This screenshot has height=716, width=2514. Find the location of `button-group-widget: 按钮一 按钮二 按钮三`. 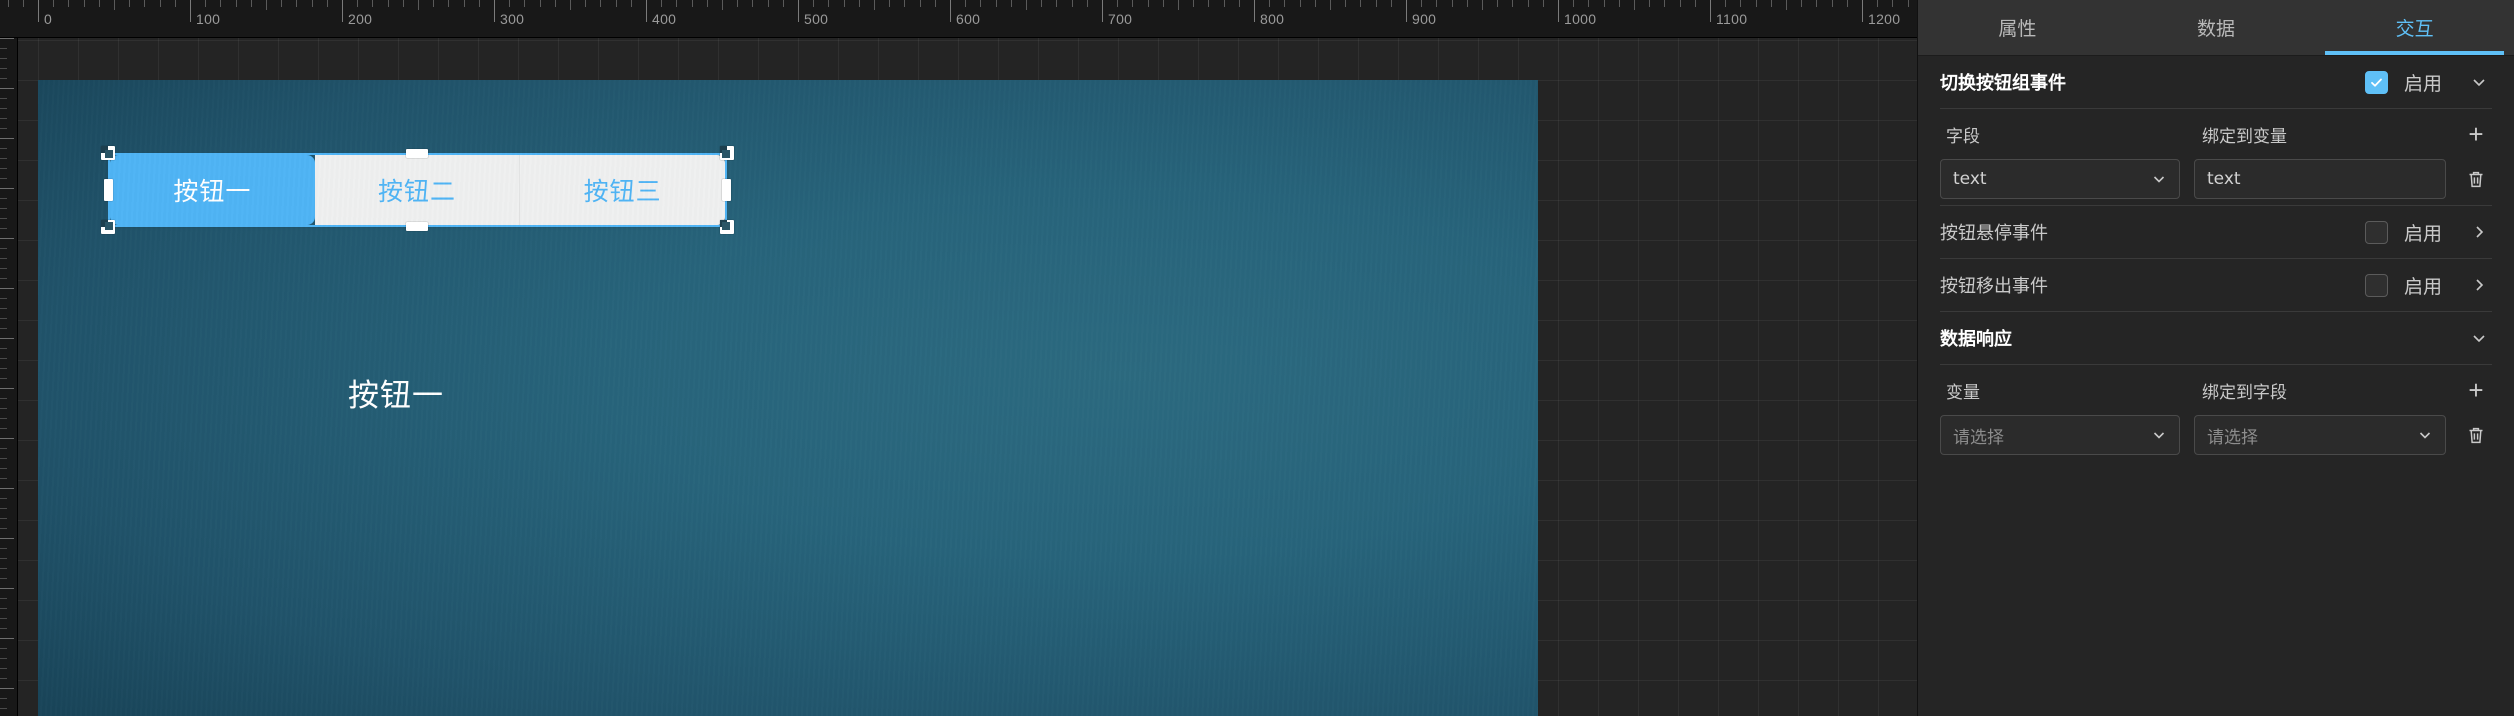

button-group-widget: 按钮一 按钮二 按钮三 is located at coordinates (417, 190).